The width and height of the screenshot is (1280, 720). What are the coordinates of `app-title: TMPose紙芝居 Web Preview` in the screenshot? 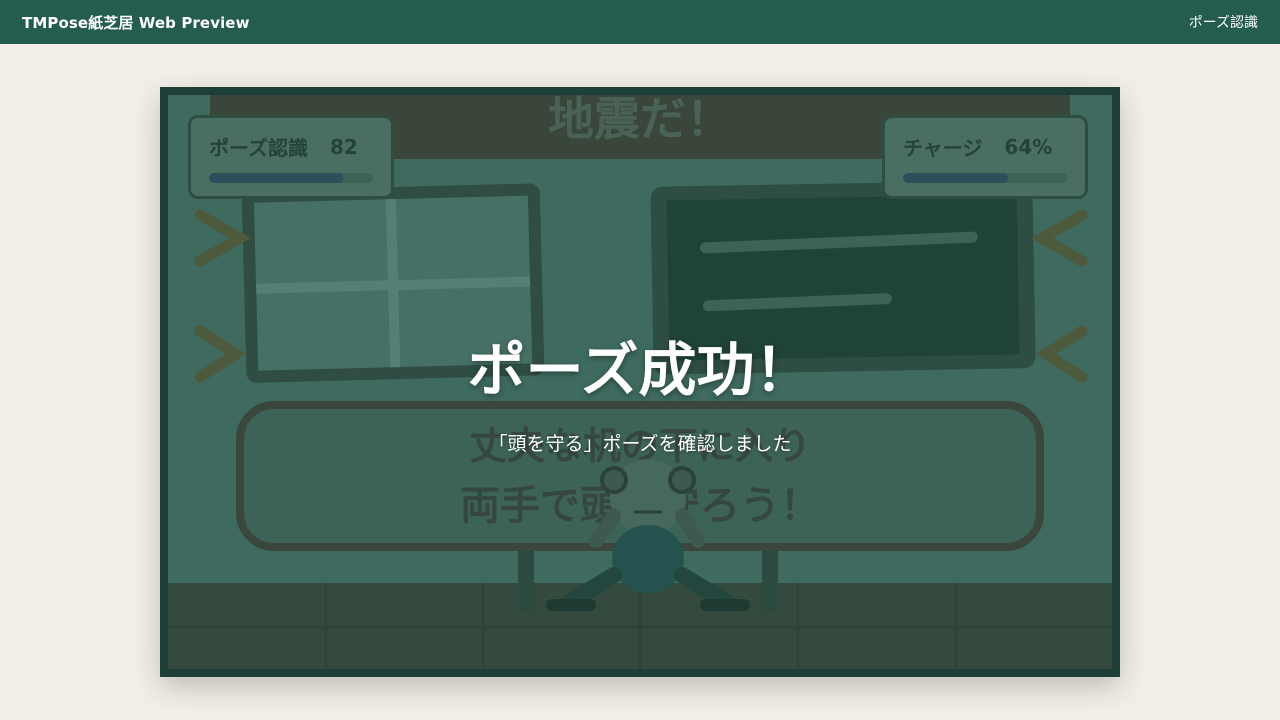 It's located at (136, 22).